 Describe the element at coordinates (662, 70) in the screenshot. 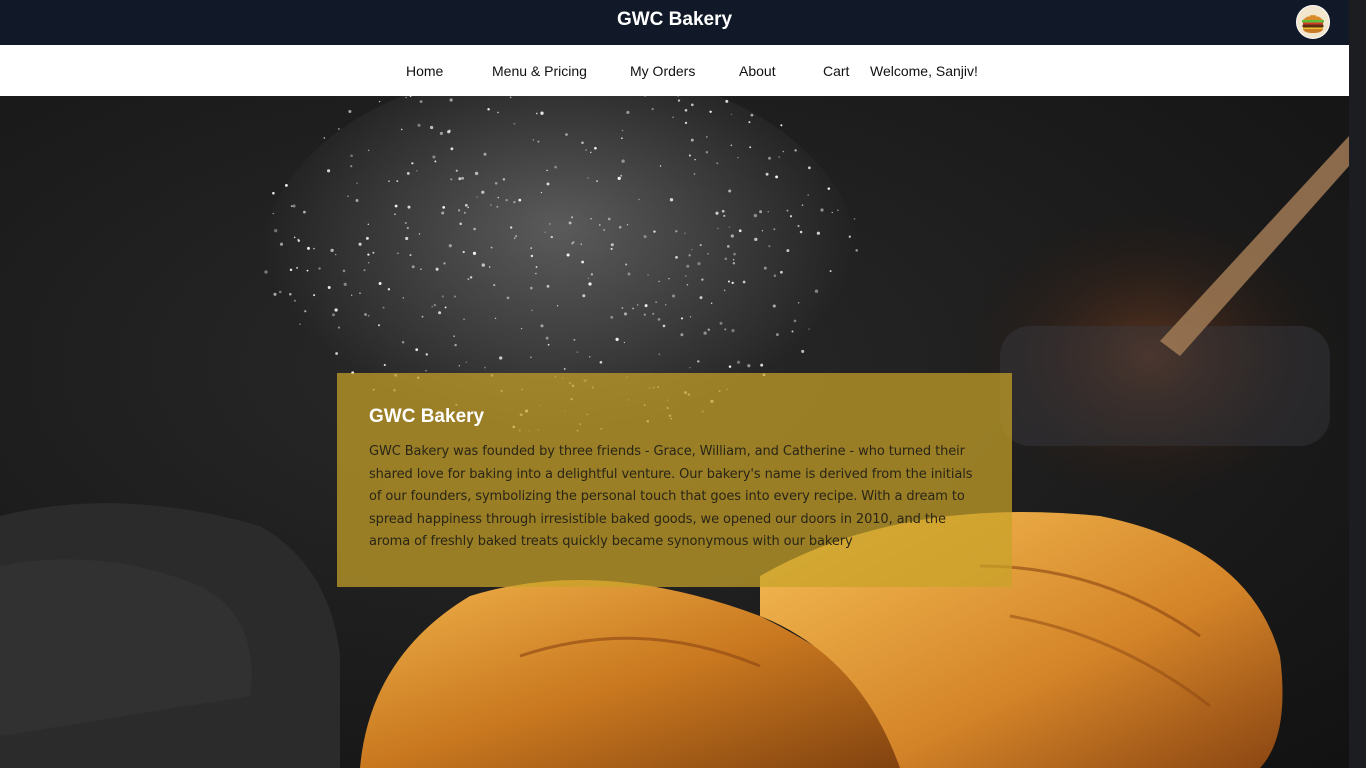

I see `nav-my-orders: My Orders` at that location.